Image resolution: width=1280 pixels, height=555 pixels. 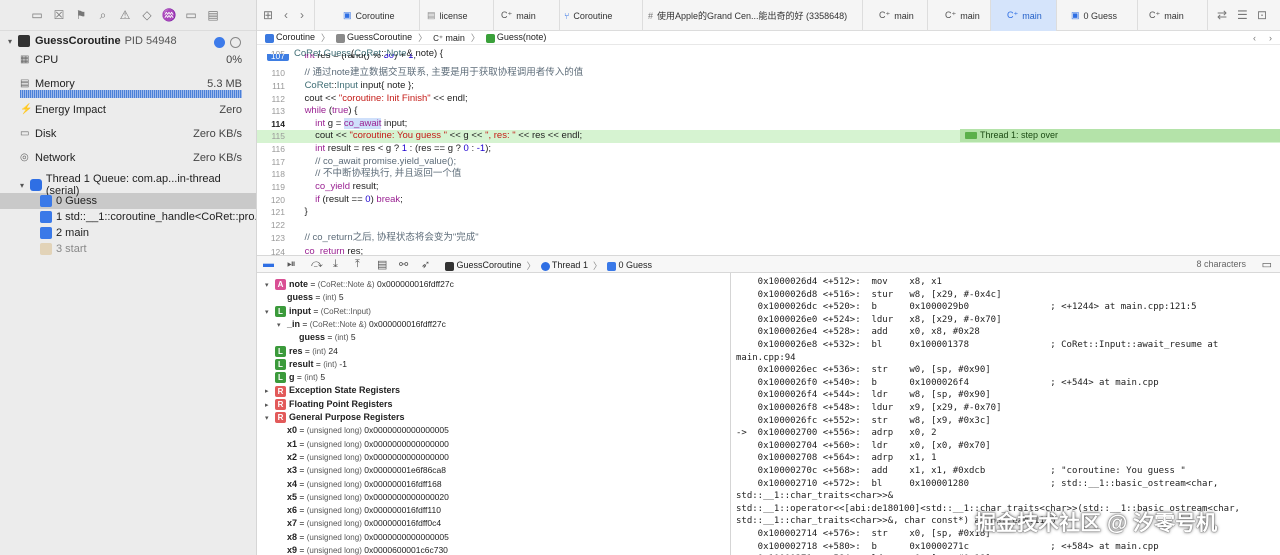 I want to click on location-icon: ➶, so click(x=425, y=264).